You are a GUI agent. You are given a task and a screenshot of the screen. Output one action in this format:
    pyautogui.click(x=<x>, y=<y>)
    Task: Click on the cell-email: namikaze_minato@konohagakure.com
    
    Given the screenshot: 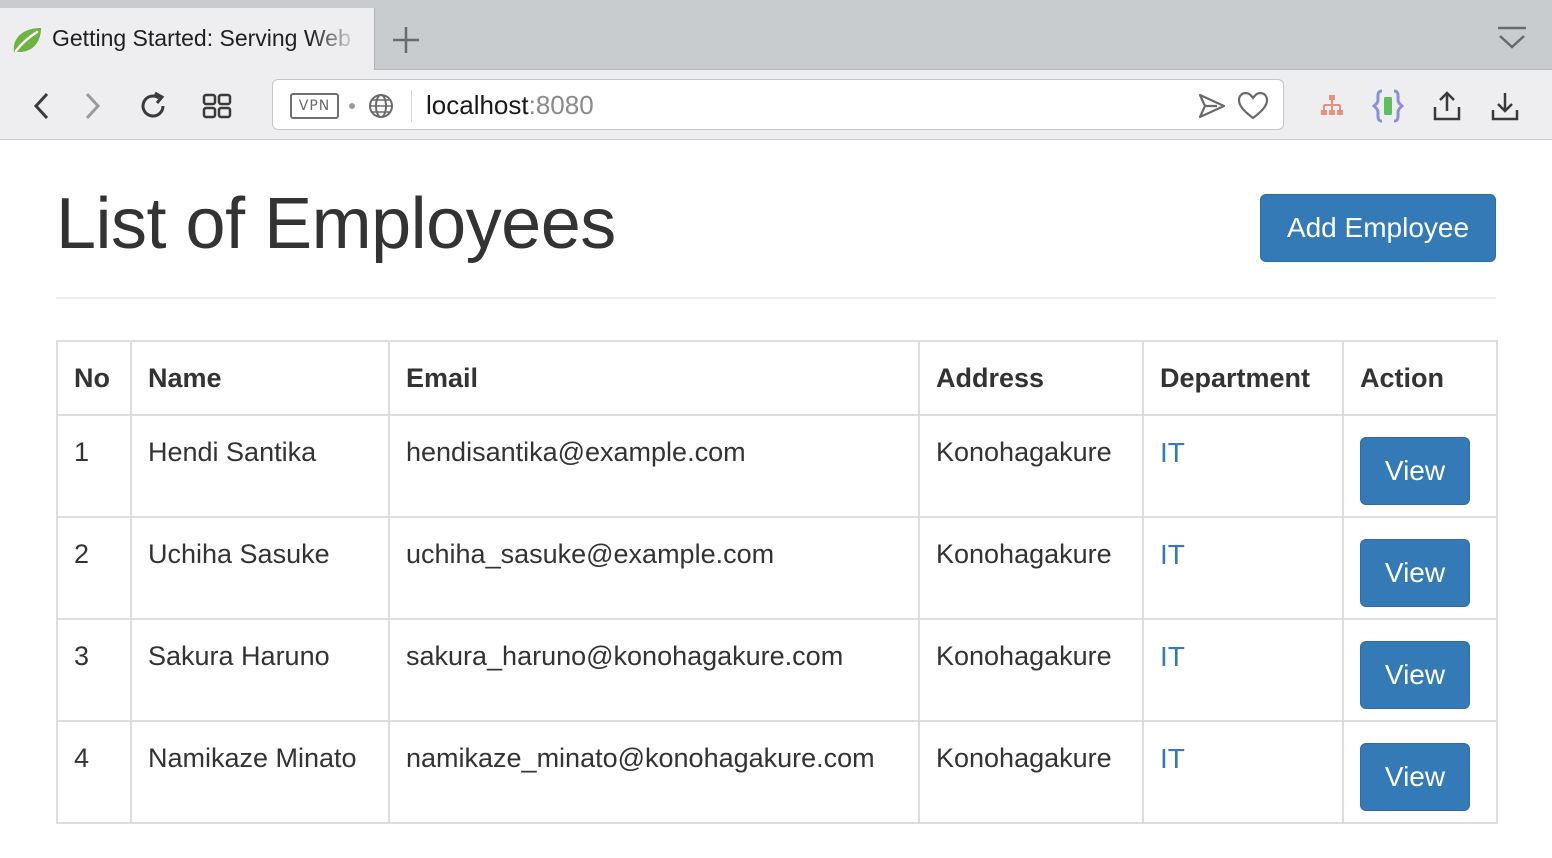 What is the action you would take?
    pyautogui.click(x=654, y=772)
    